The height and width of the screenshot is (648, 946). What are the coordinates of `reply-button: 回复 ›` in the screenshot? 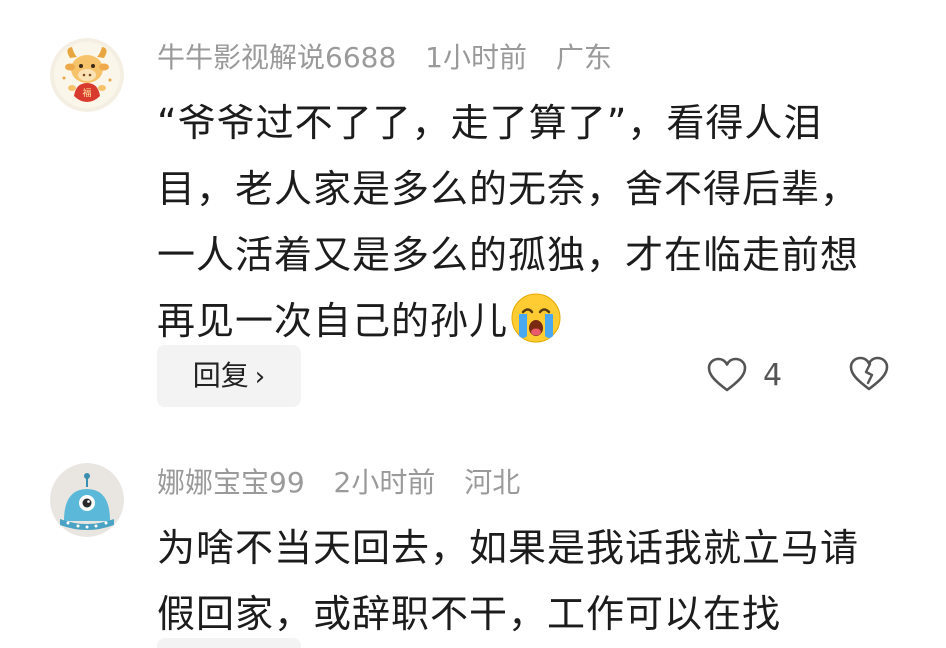 It's located at (229, 376).